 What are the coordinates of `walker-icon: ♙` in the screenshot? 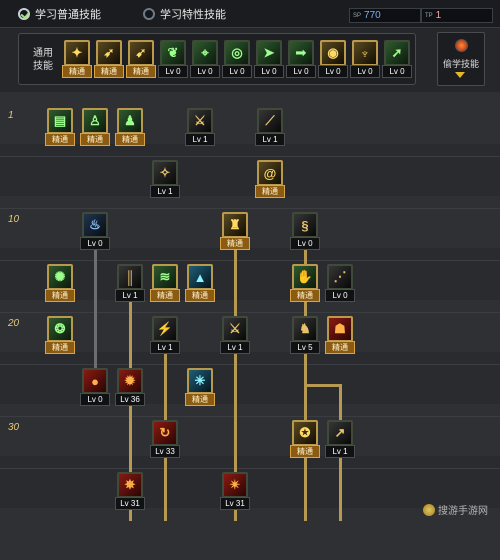 It's located at (95, 120).